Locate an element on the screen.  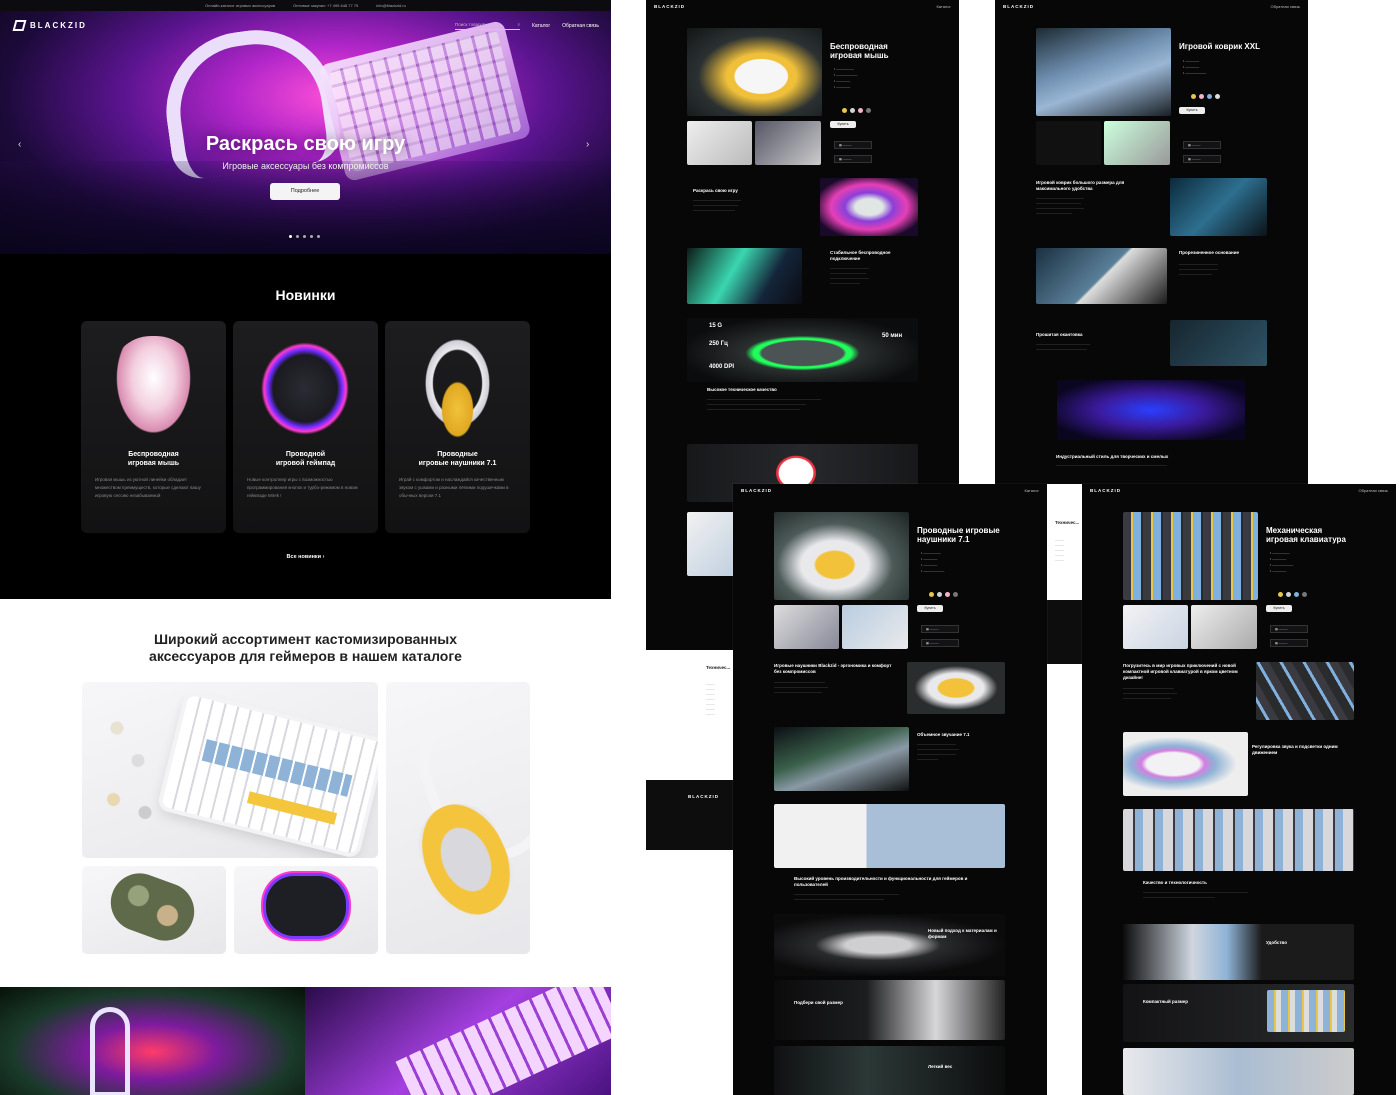
catalog-tile-gamepad is located at coordinates (306, 910).